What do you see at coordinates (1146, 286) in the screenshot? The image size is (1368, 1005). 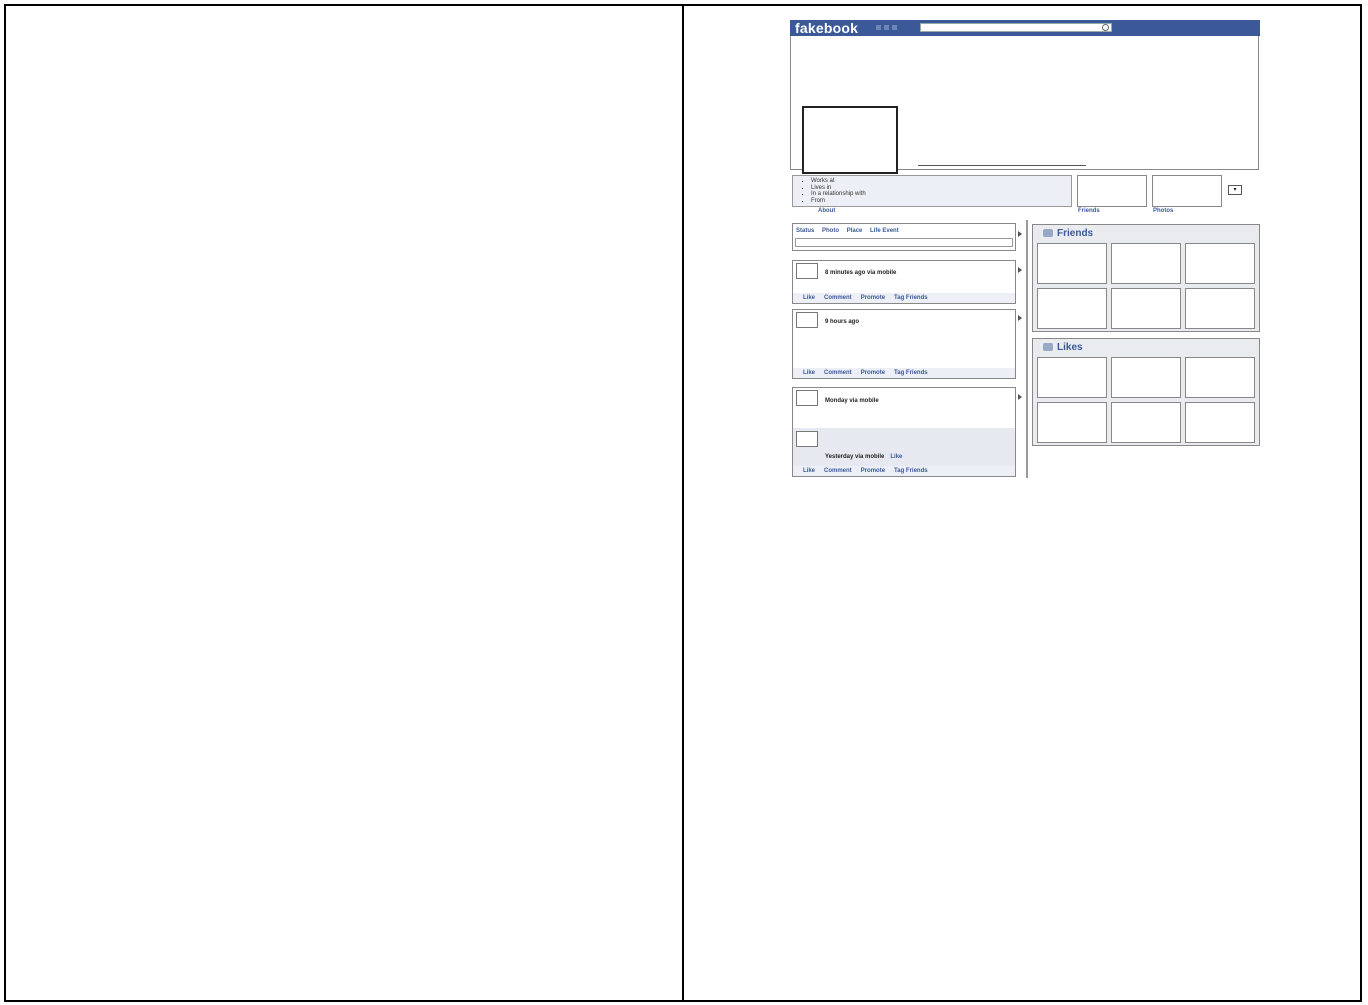 I see `friends-grid` at bounding box center [1146, 286].